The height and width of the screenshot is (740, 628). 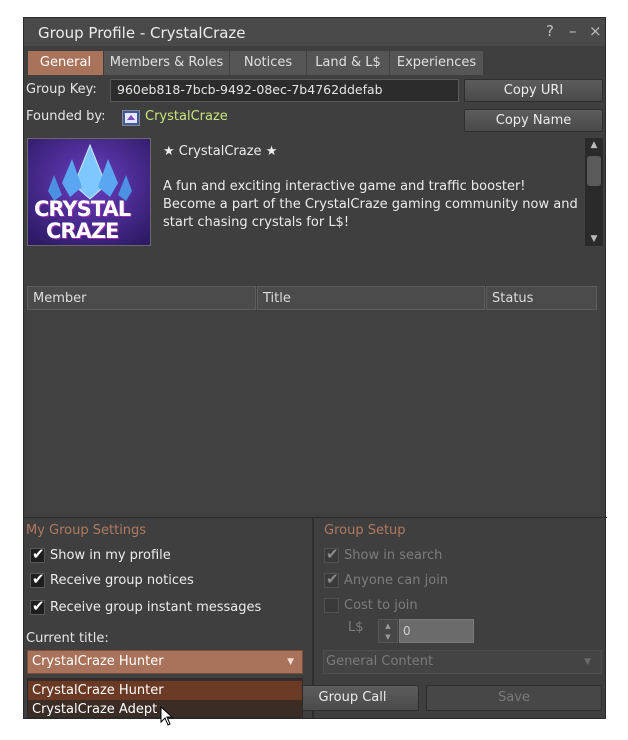 I want to click on founder-name-link: CrystalCraze, so click(x=186, y=116).